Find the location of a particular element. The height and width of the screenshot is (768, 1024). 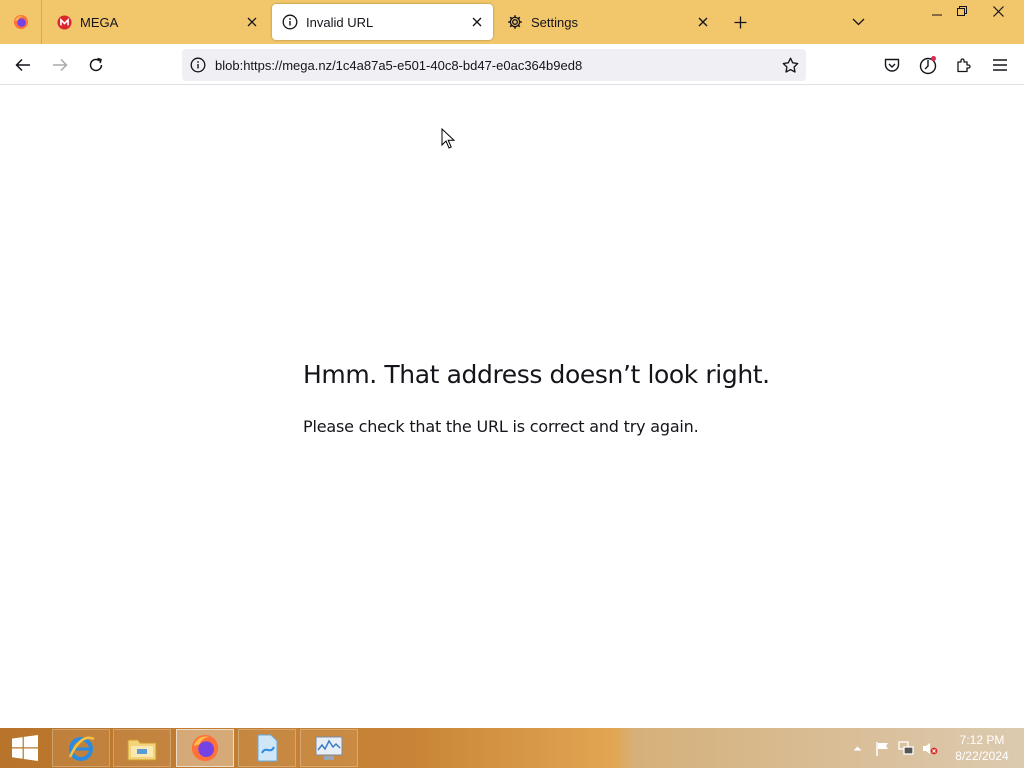

address-bar is located at coordinates (494, 65).